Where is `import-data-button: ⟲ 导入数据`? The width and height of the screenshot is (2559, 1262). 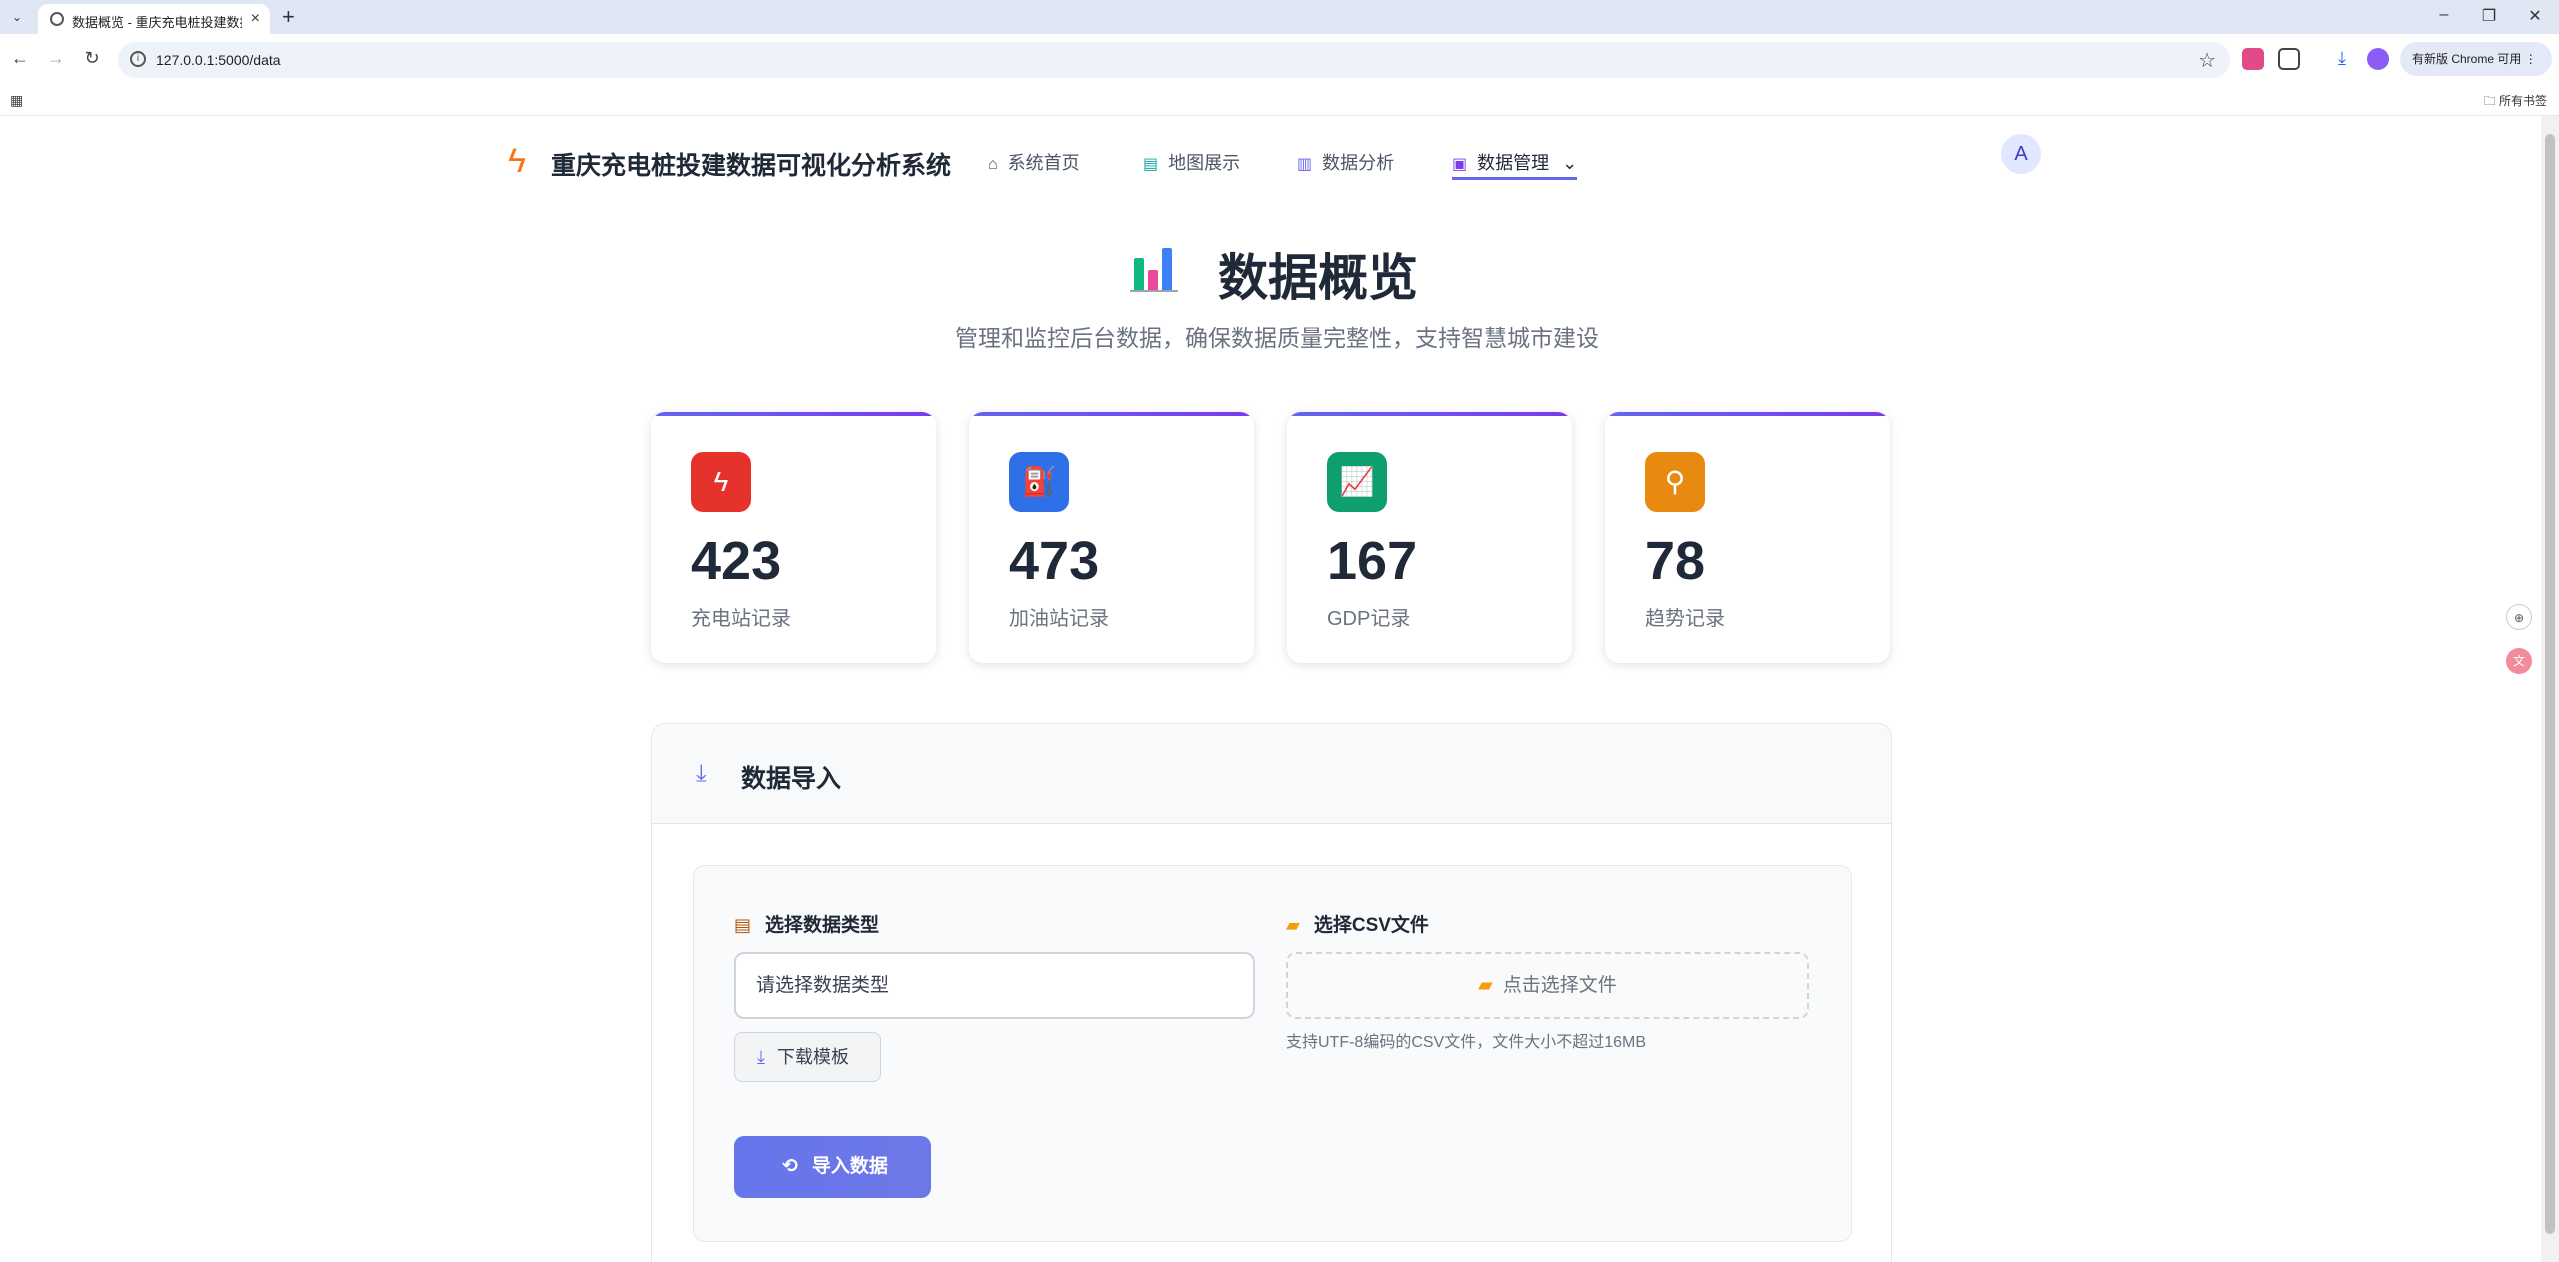
import-data-button: ⟲ 导入数据 is located at coordinates (832, 1167).